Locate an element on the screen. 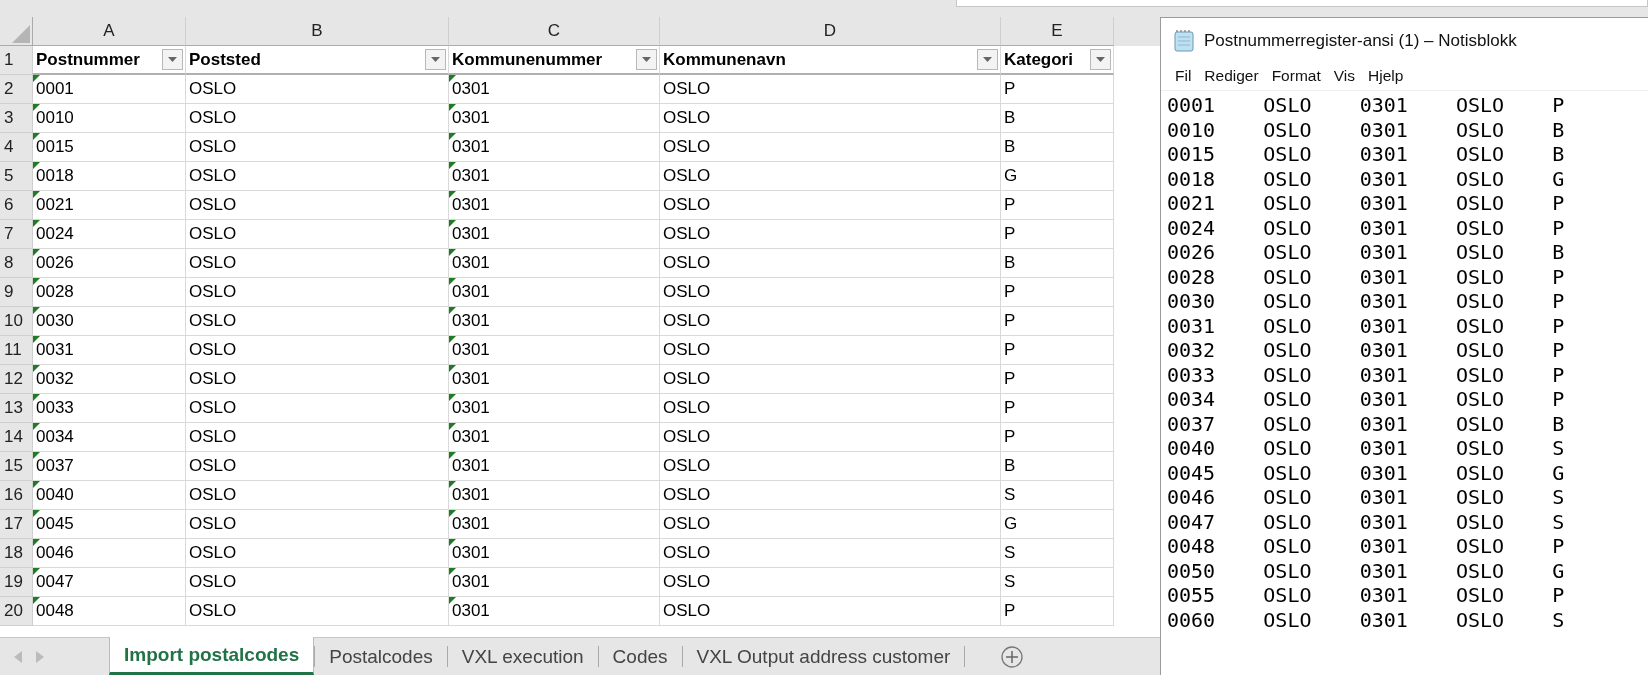 The height and width of the screenshot is (675, 1648). row-header: 5 is located at coordinates (16, 176).